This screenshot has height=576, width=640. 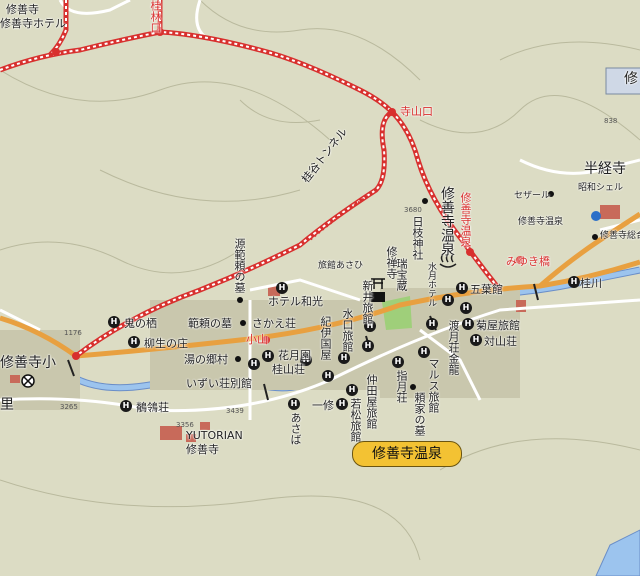 I want to click on label-sato: 里, so click(x=7, y=405).